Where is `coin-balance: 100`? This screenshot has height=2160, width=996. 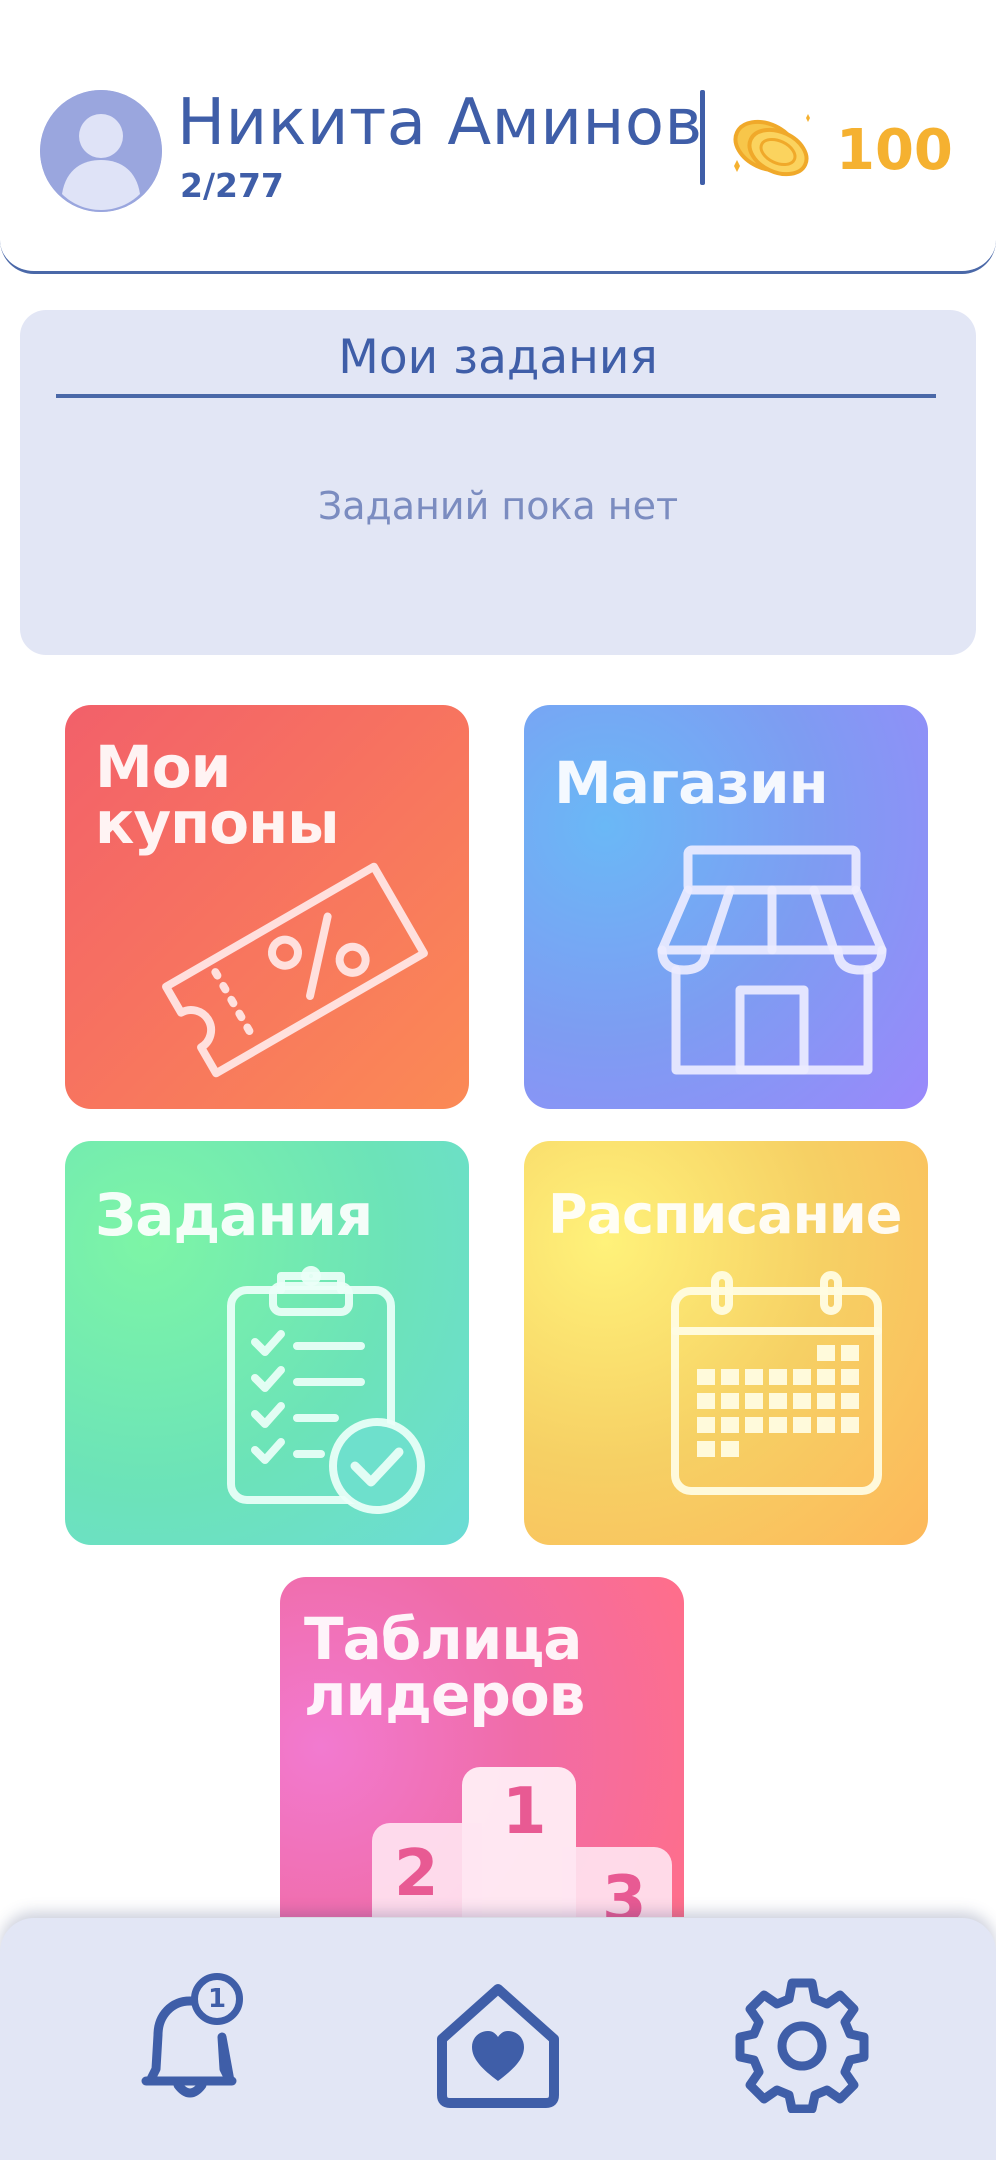 coin-balance: 100 is located at coordinates (894, 150).